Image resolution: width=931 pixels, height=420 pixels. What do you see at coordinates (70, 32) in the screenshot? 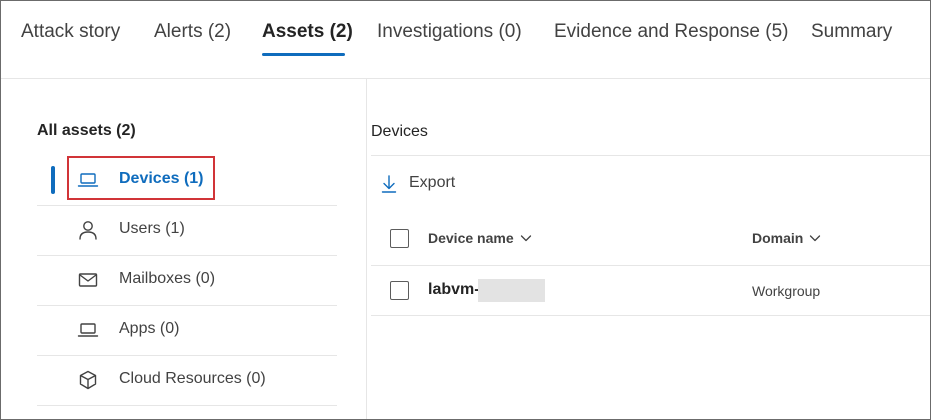
I see `tab-attack-story: Attack story` at bounding box center [70, 32].